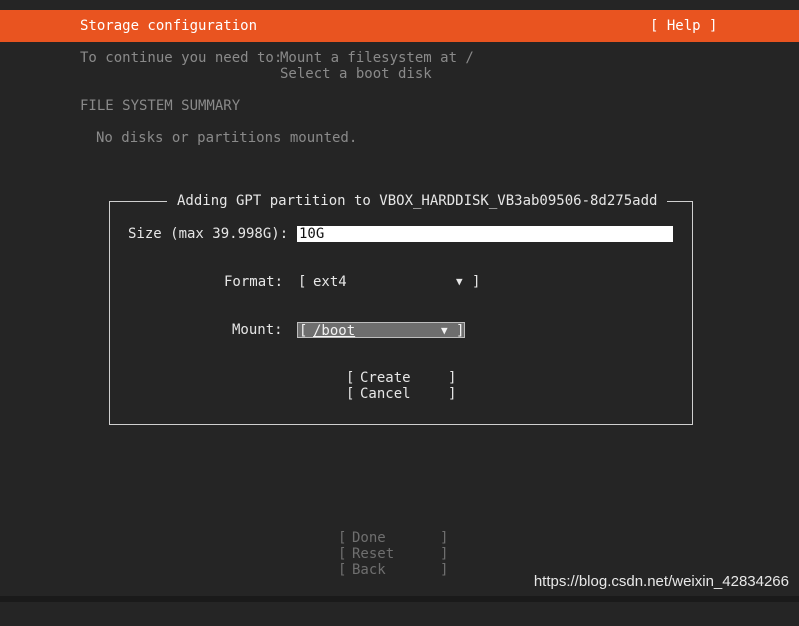  What do you see at coordinates (160, 106) in the screenshot?
I see `summary-heading: FILE SYSTEM SUMMARY` at bounding box center [160, 106].